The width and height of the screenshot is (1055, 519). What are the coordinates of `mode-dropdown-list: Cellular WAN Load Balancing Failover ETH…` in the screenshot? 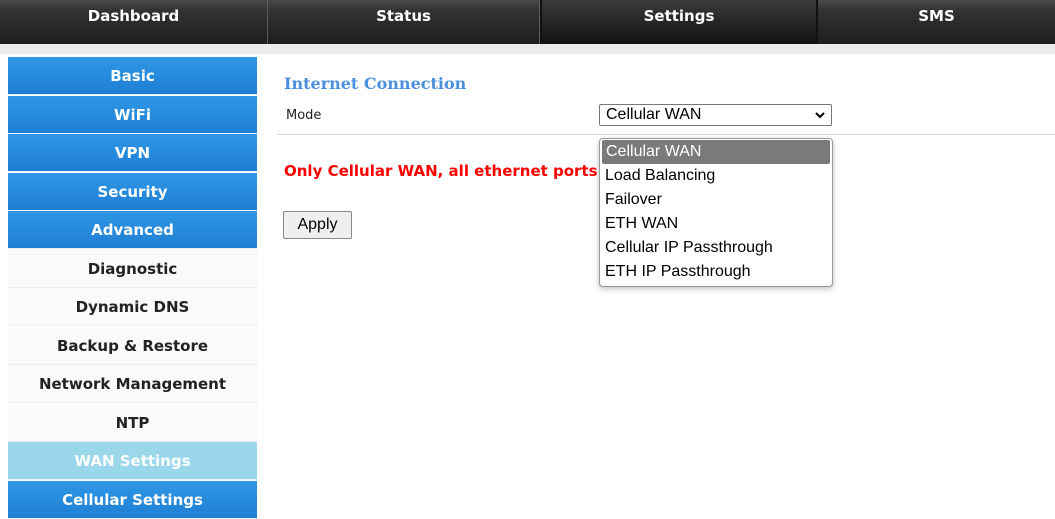 It's located at (716, 212).